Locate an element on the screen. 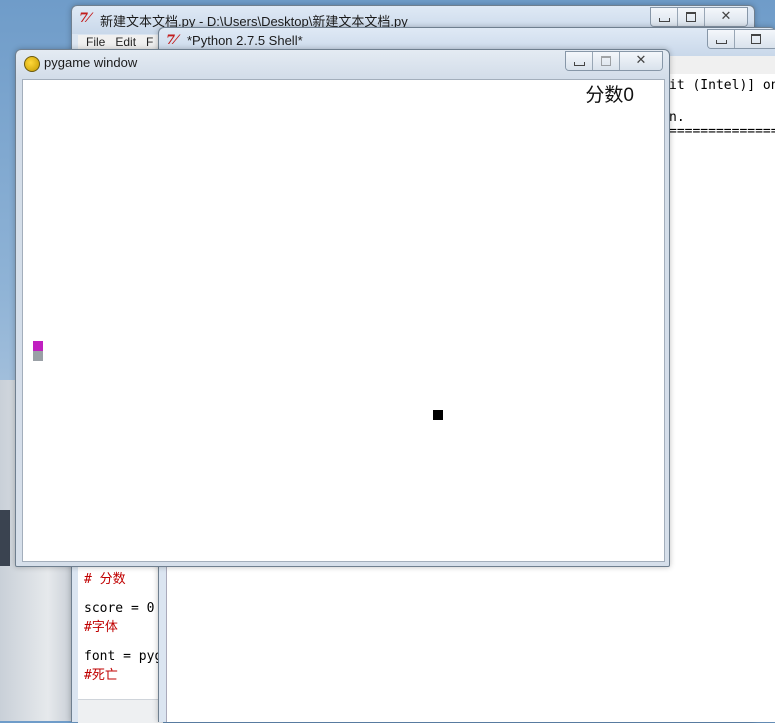  shell-window-controls is located at coordinates (741, 39).